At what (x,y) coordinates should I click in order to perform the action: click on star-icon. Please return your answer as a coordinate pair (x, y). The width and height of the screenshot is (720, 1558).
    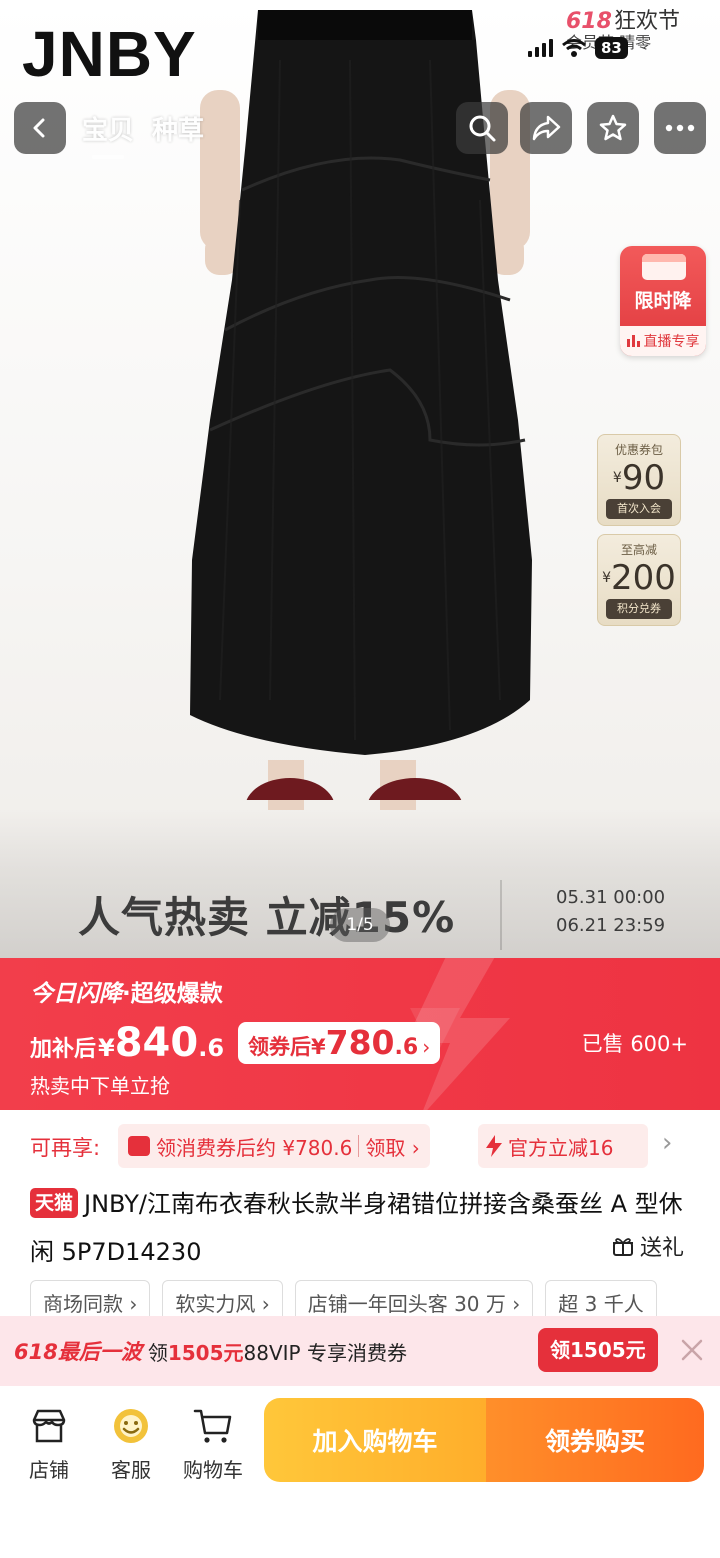
    Looking at the image, I should click on (613, 127).